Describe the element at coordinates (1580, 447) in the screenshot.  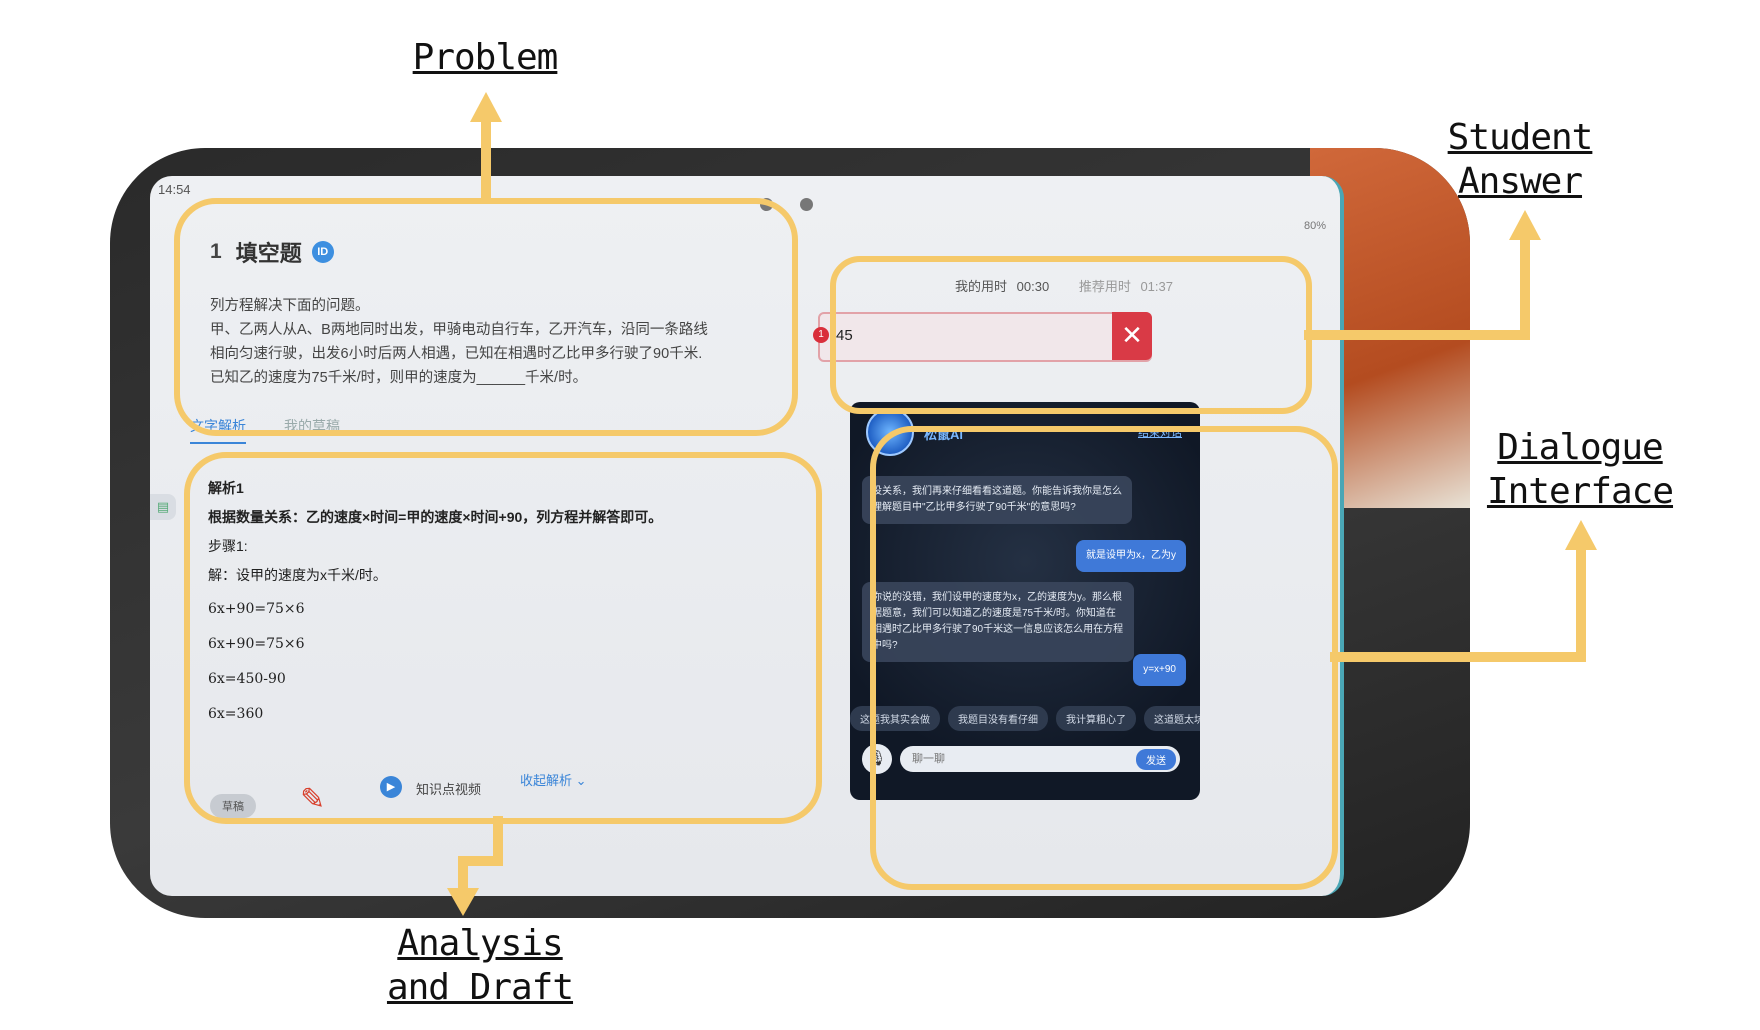
I see `callout-dialogue-line1: Dialogue` at that location.